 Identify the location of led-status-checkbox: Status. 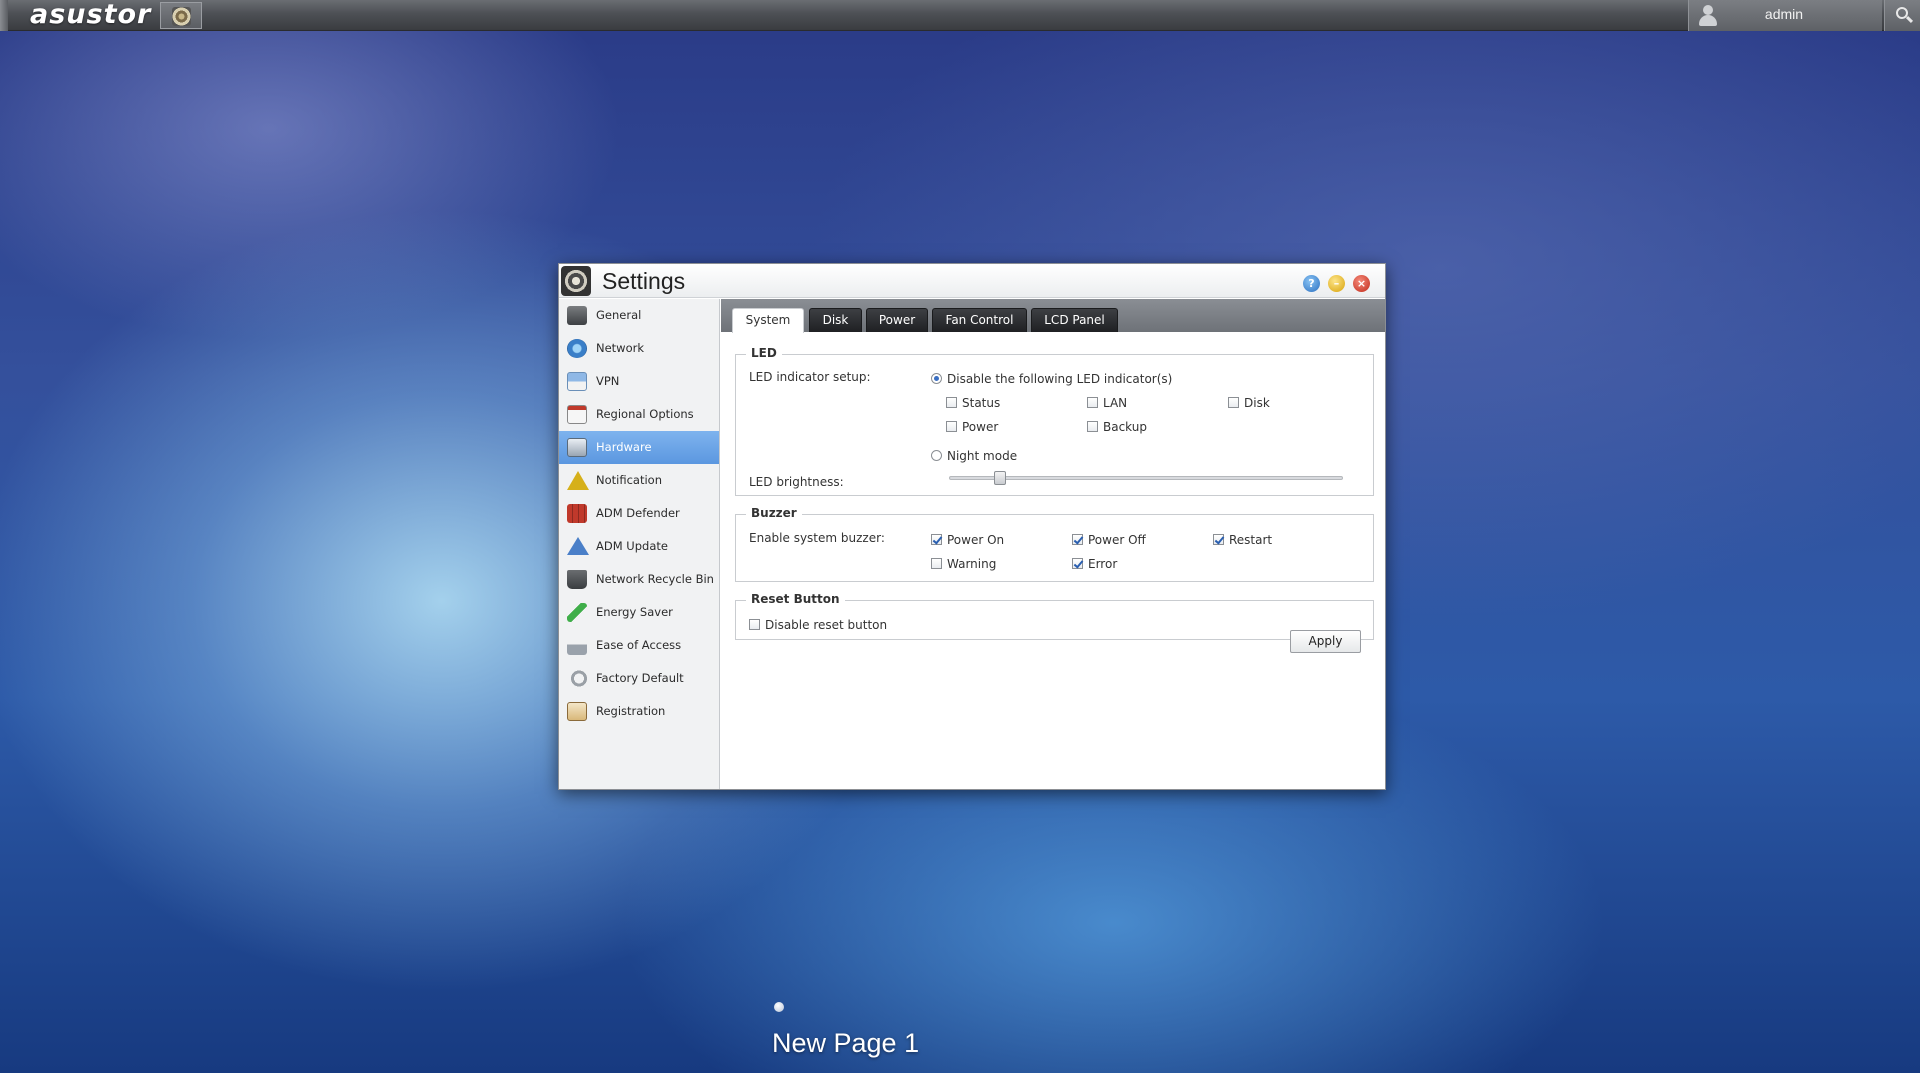
(973, 403).